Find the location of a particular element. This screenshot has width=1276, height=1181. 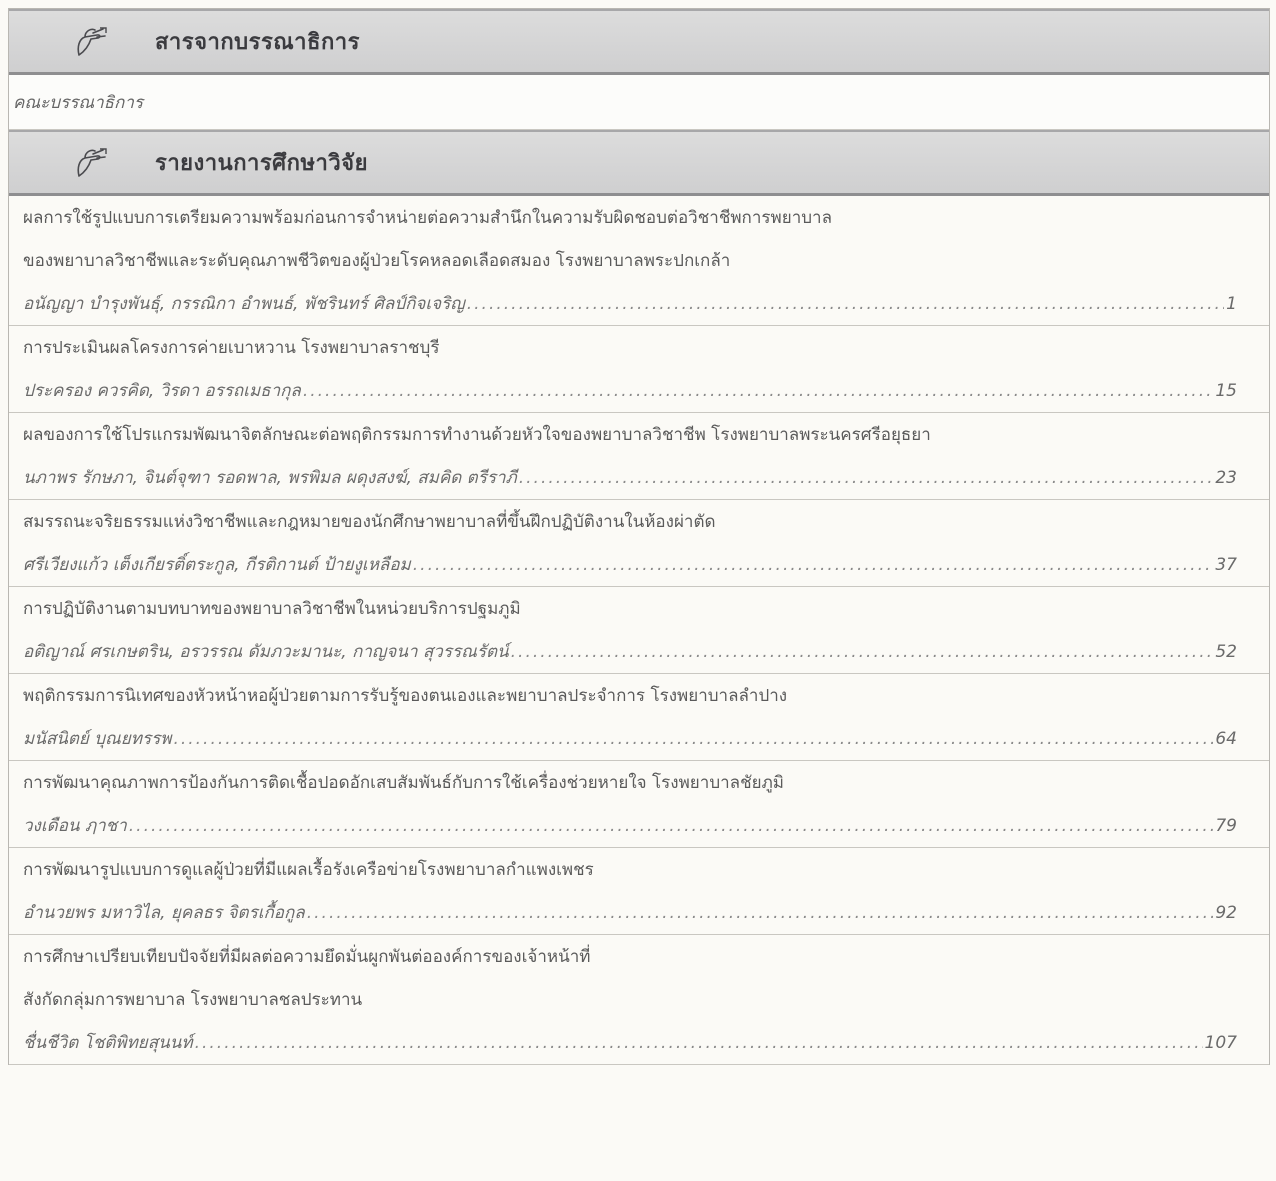

entry-page-number: 1 is located at coordinates (1231, 303).